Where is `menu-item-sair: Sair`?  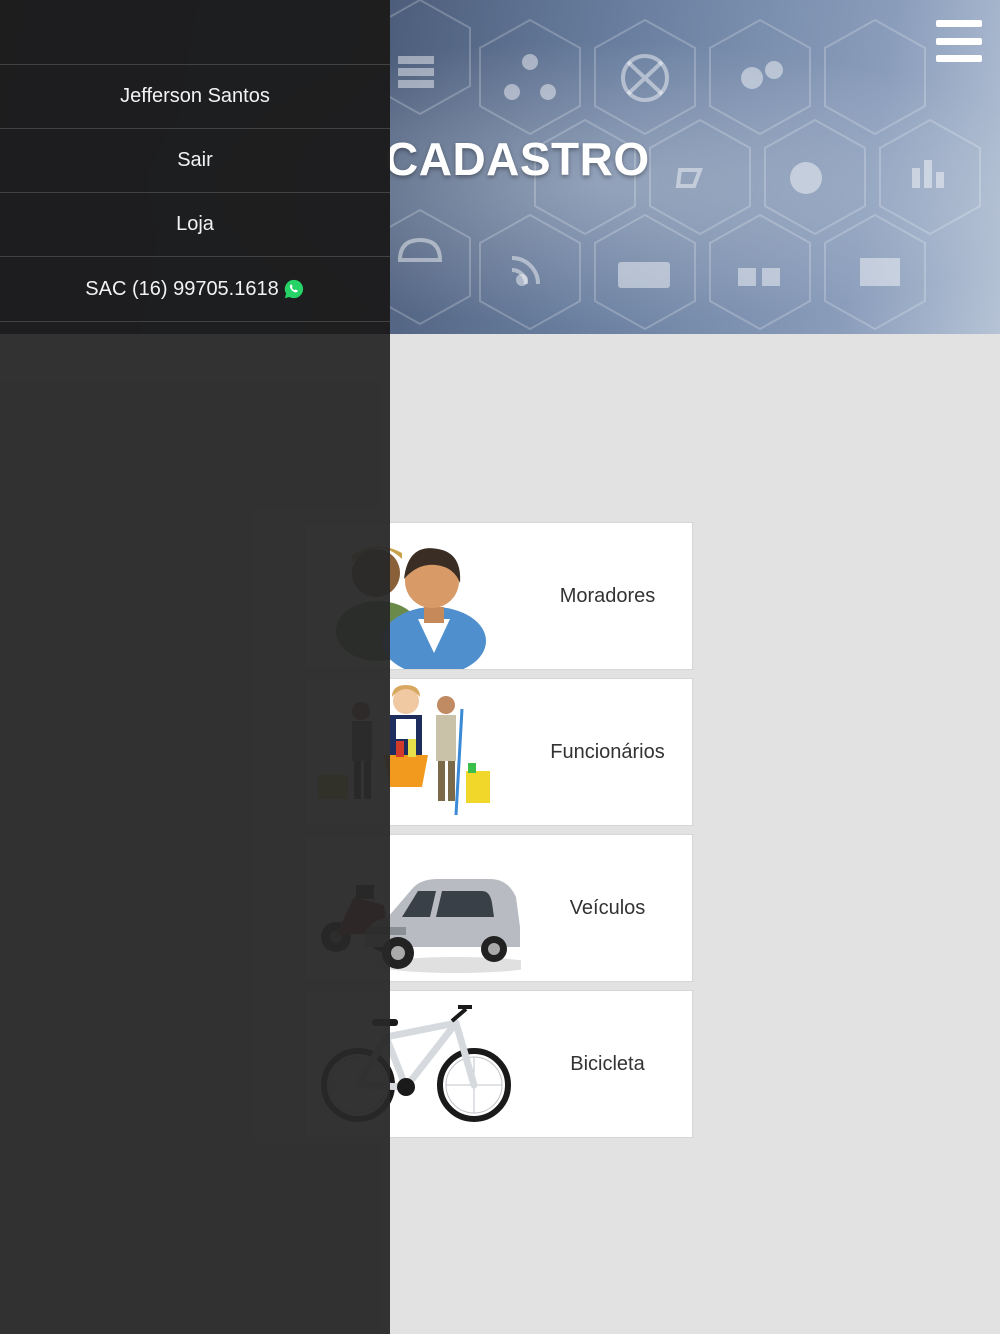 menu-item-sair: Sair is located at coordinates (195, 160).